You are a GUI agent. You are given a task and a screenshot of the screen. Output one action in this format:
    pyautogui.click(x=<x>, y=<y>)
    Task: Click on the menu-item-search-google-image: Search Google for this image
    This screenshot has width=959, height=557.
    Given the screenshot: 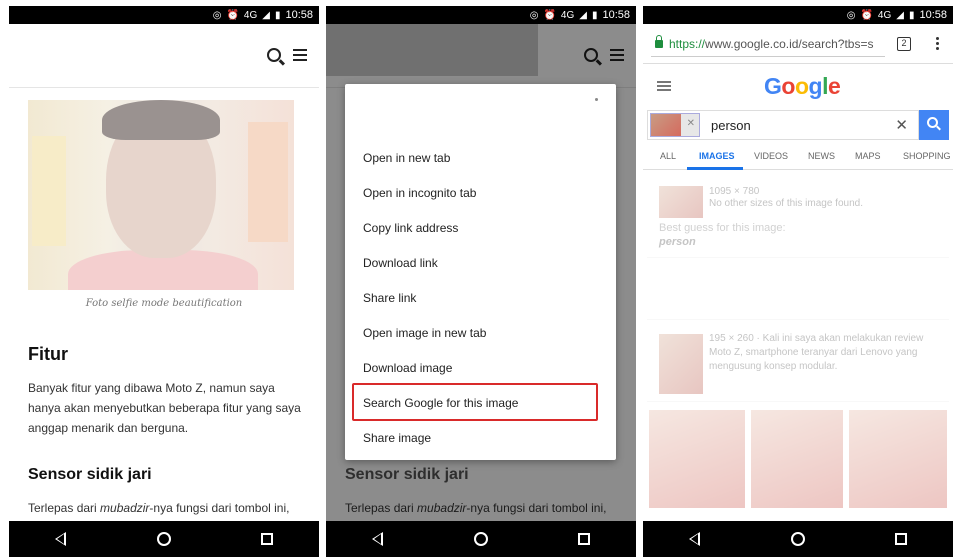 What is the action you would take?
    pyautogui.click(x=440, y=403)
    